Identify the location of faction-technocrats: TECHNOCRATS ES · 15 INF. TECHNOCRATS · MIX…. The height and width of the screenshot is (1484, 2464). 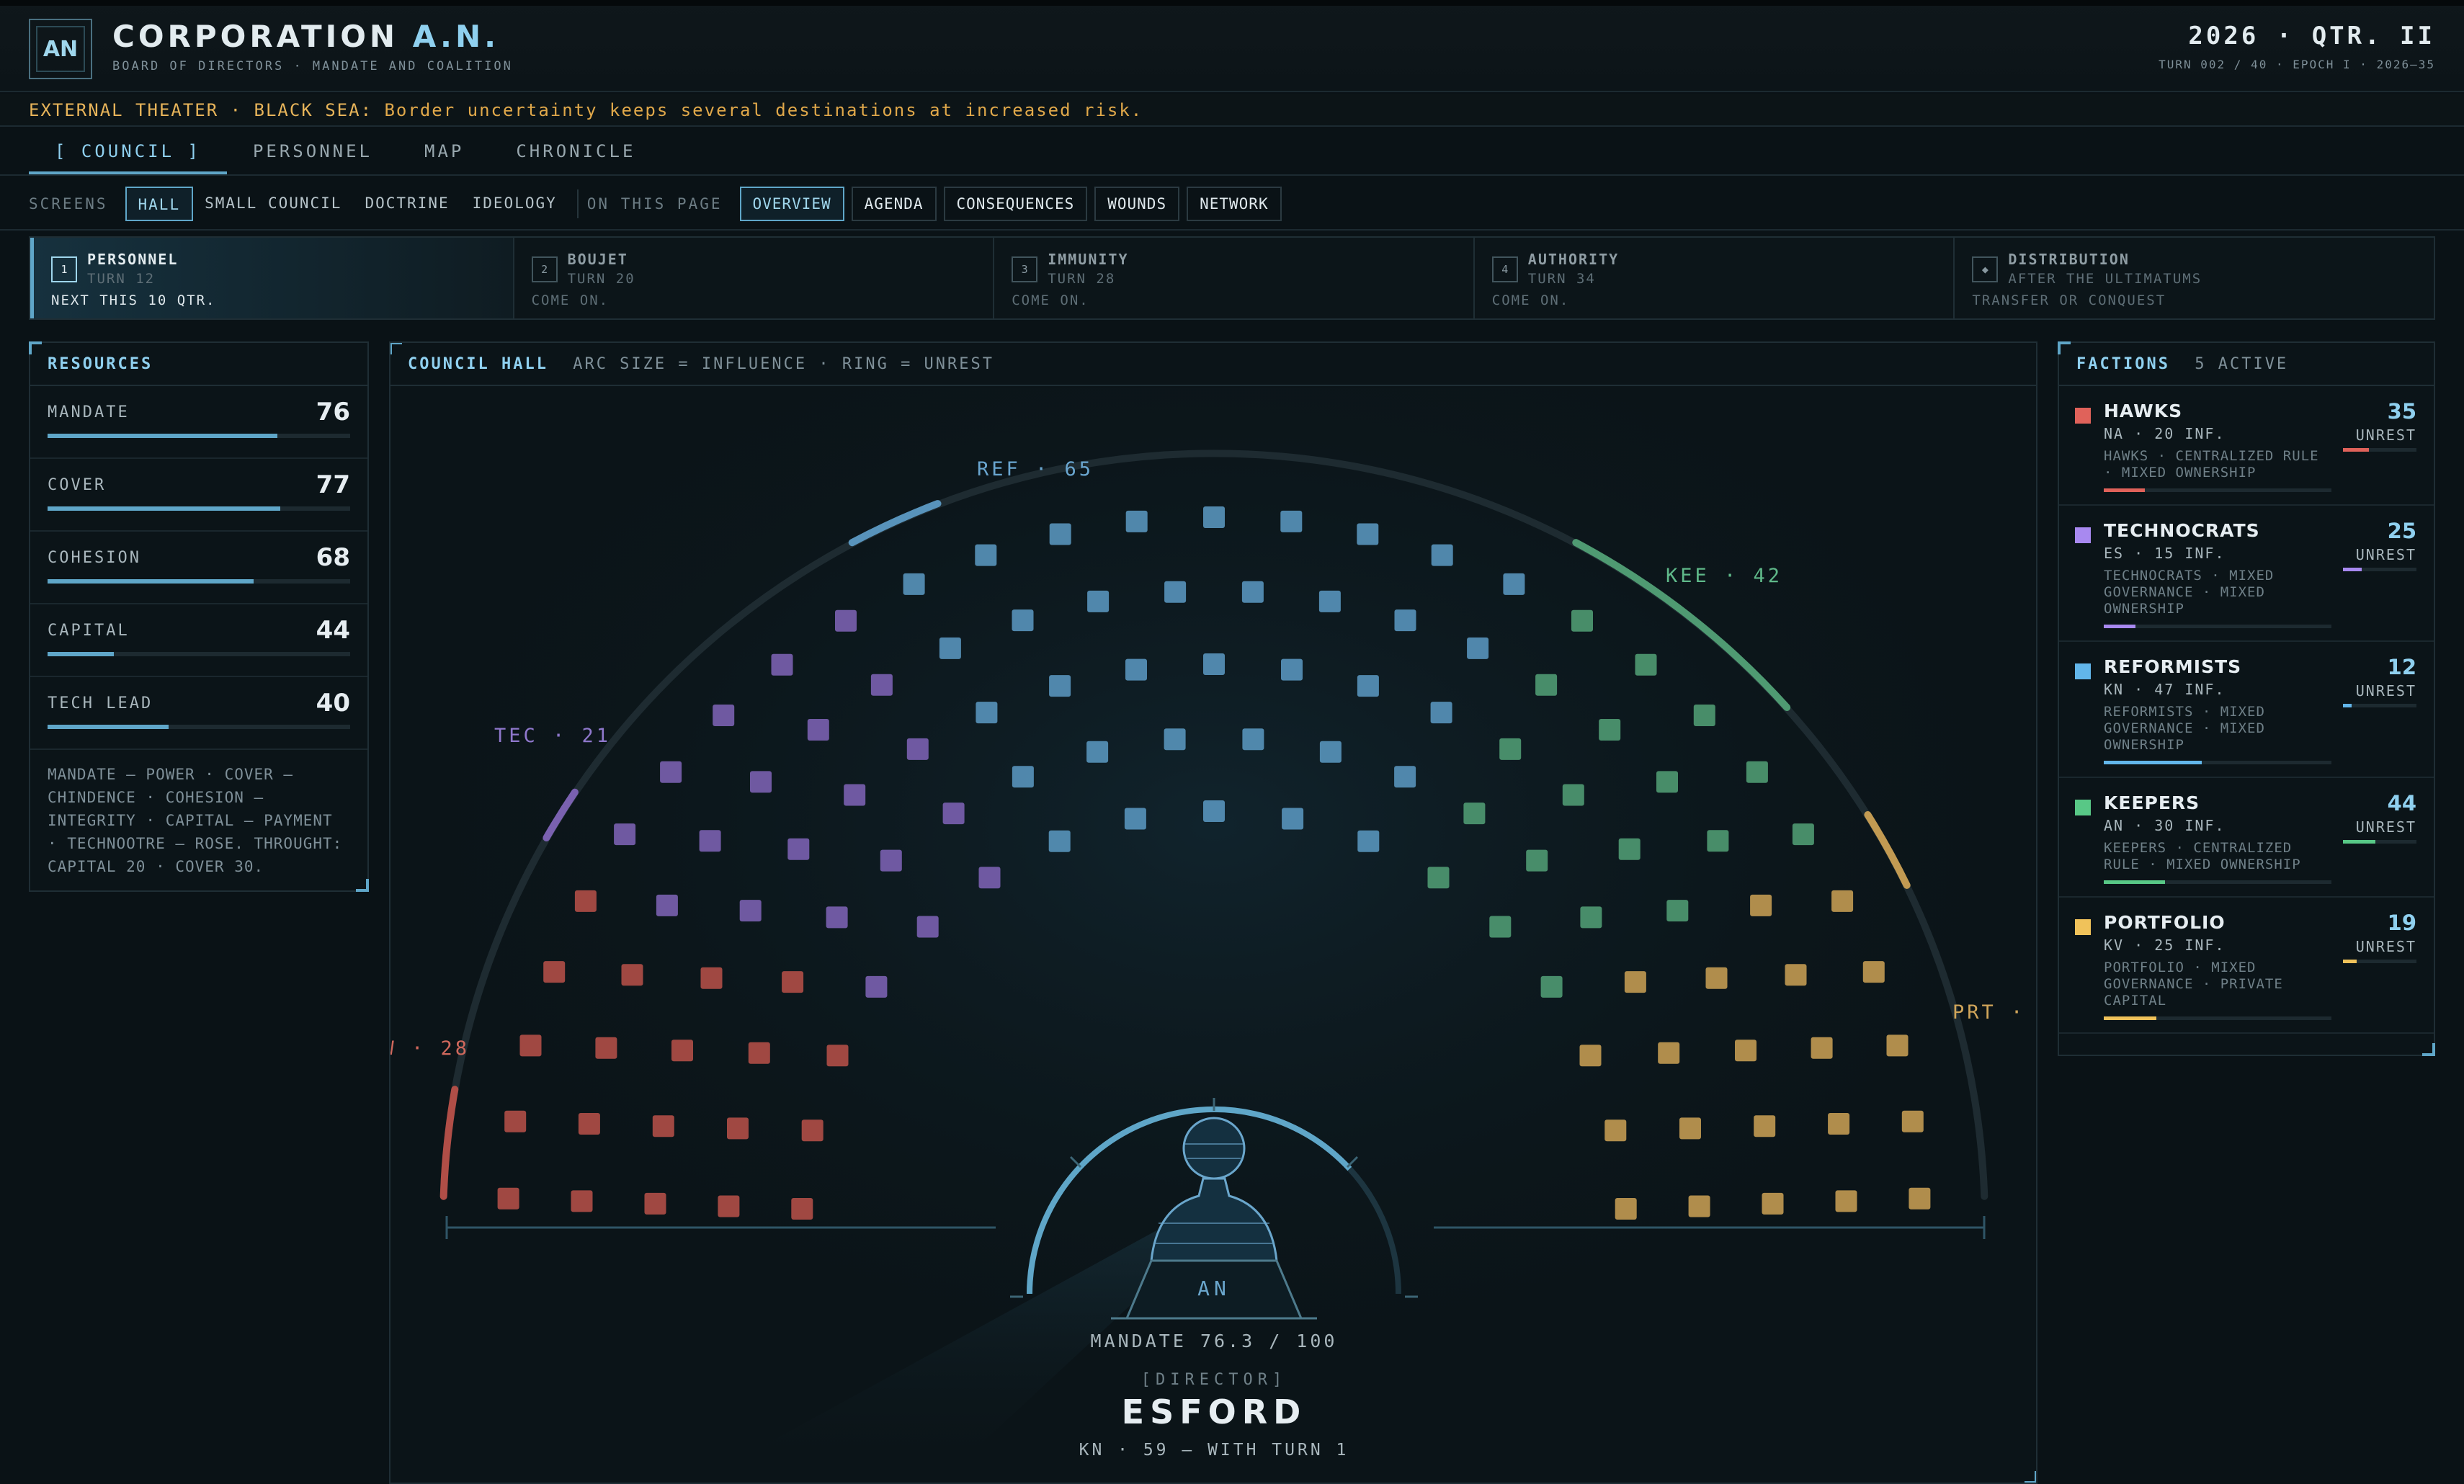
(2246, 574).